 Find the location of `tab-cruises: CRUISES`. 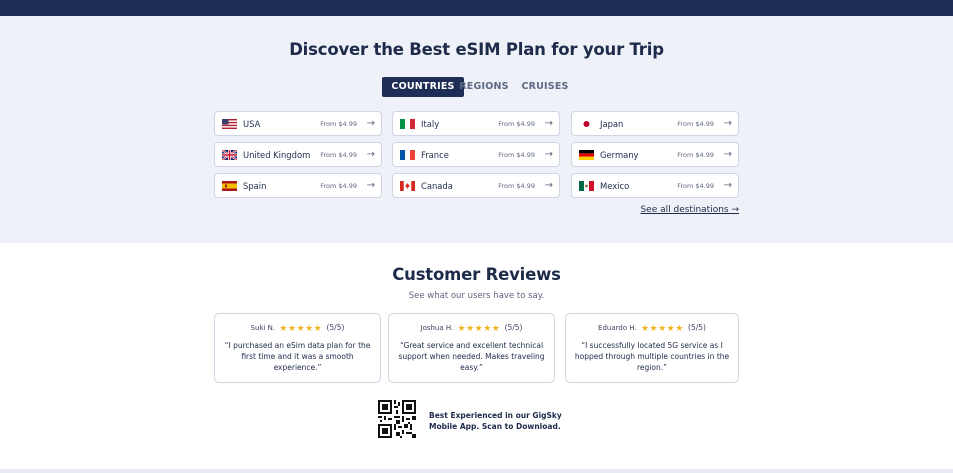

tab-cruises: CRUISES is located at coordinates (545, 87).